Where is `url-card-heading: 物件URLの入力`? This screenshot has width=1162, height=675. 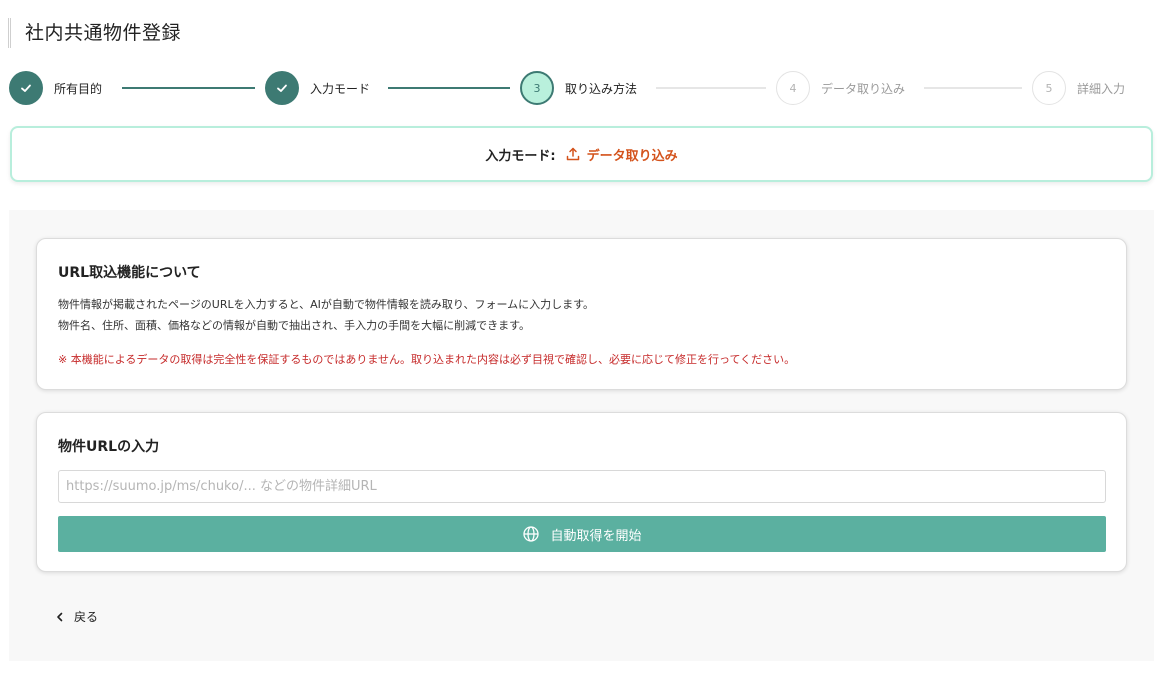
url-card-heading: 物件URLの入力 is located at coordinates (109, 447).